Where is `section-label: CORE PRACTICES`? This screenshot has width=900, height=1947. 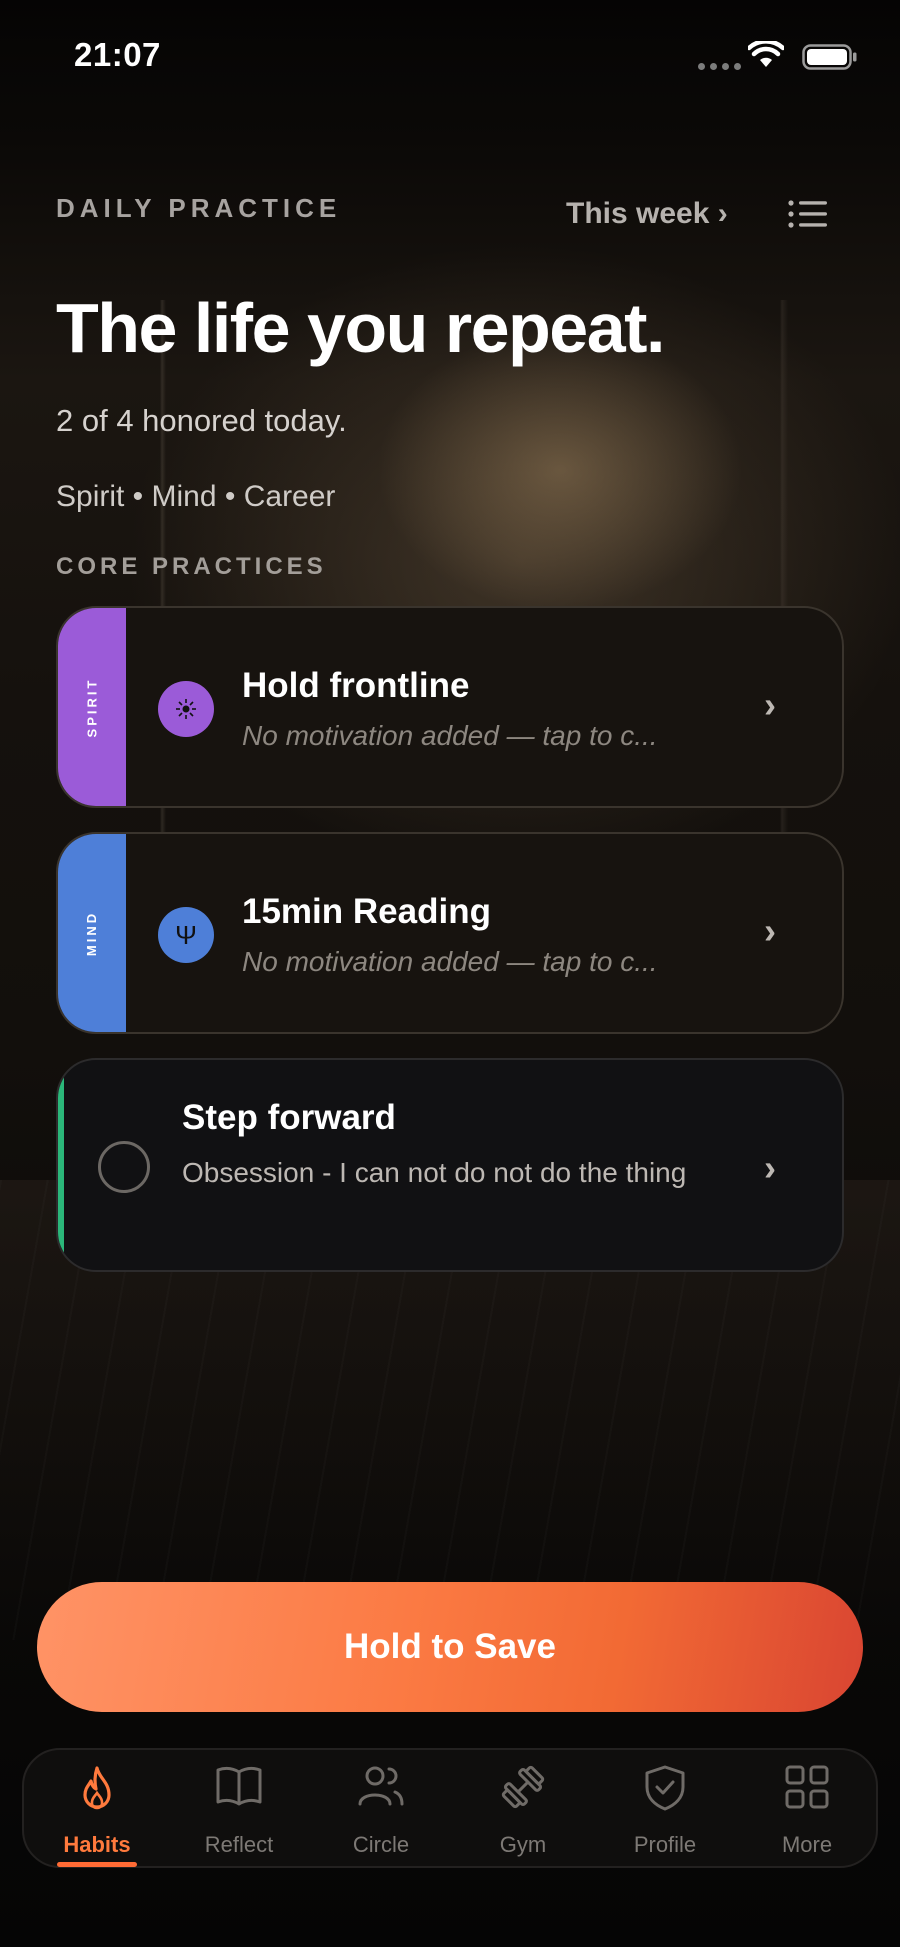
section-label: CORE PRACTICES is located at coordinates (191, 566).